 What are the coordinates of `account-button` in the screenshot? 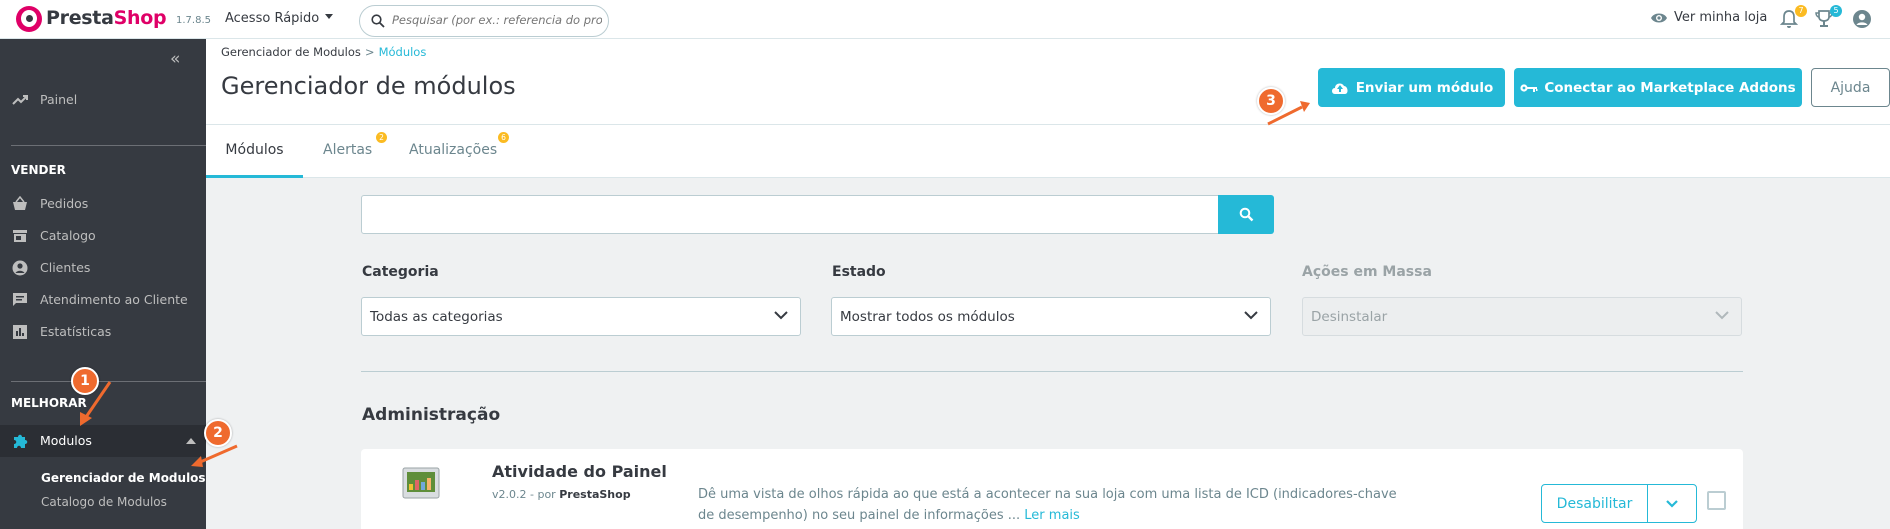 It's located at (1863, 20).